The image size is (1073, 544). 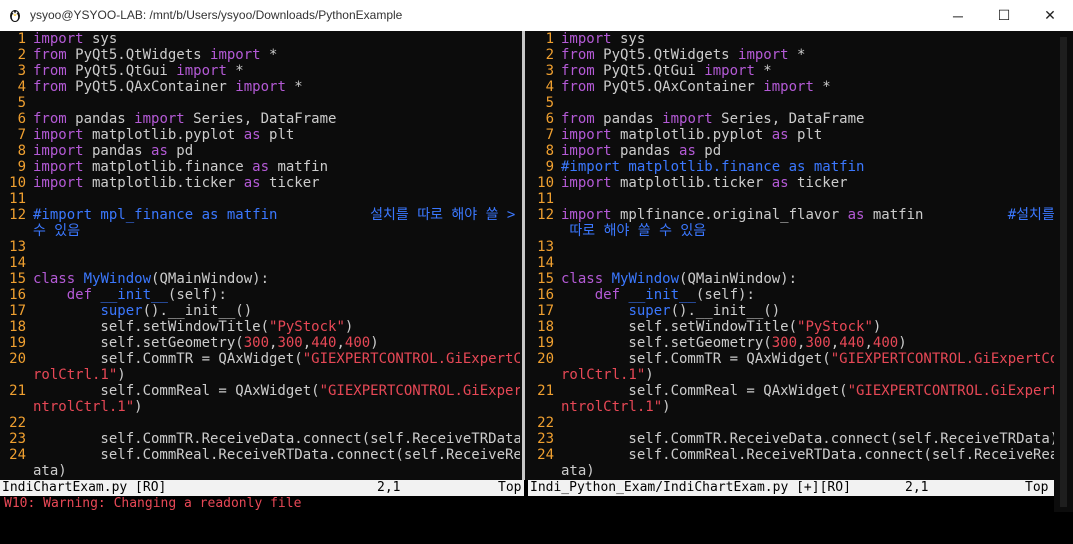 What do you see at coordinates (529, 504) in the screenshot?
I see `vim-command-line: W10: Warning: Changing a readonly file` at bounding box center [529, 504].